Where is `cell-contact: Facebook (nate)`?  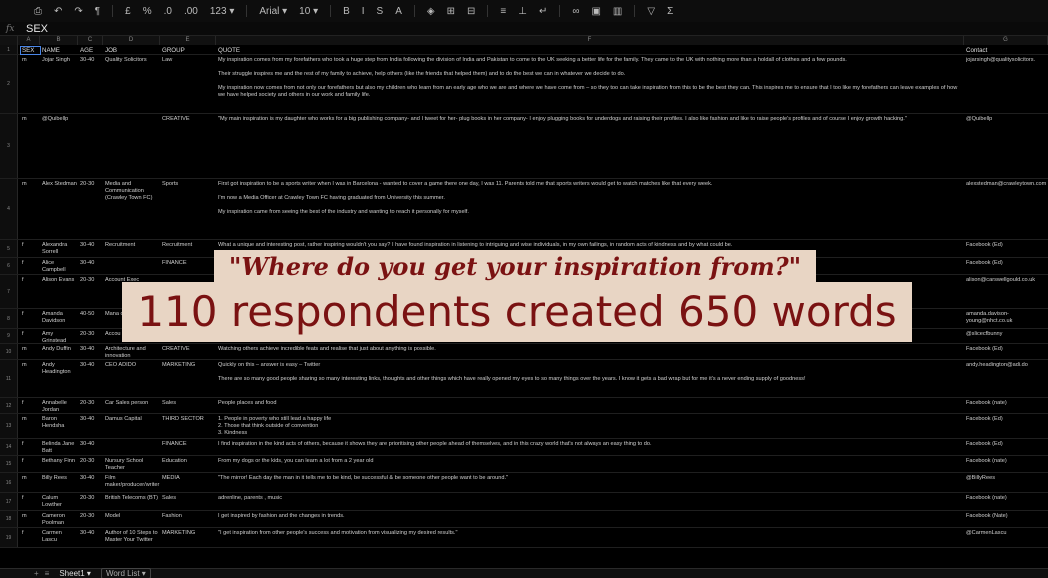 cell-contact: Facebook (nate) is located at coordinates (1007, 403).